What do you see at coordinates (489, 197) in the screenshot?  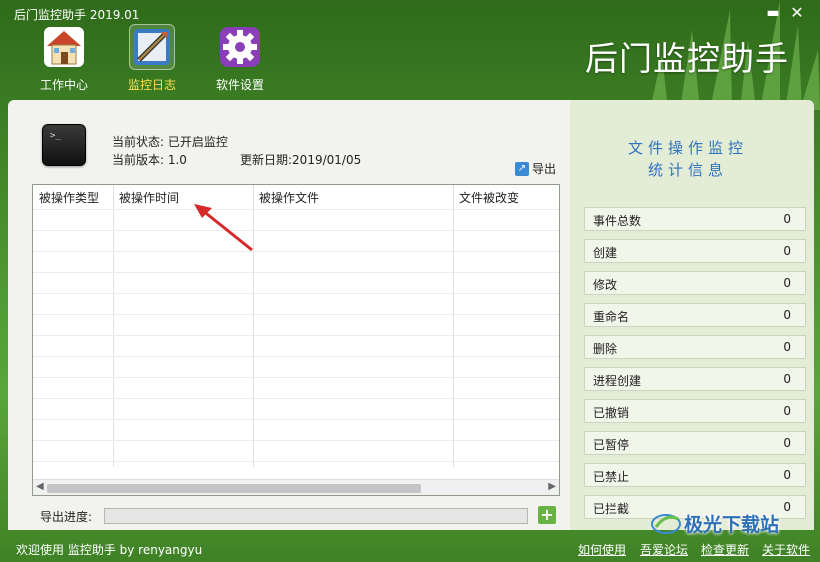 I see `column-header: 文件被改变` at bounding box center [489, 197].